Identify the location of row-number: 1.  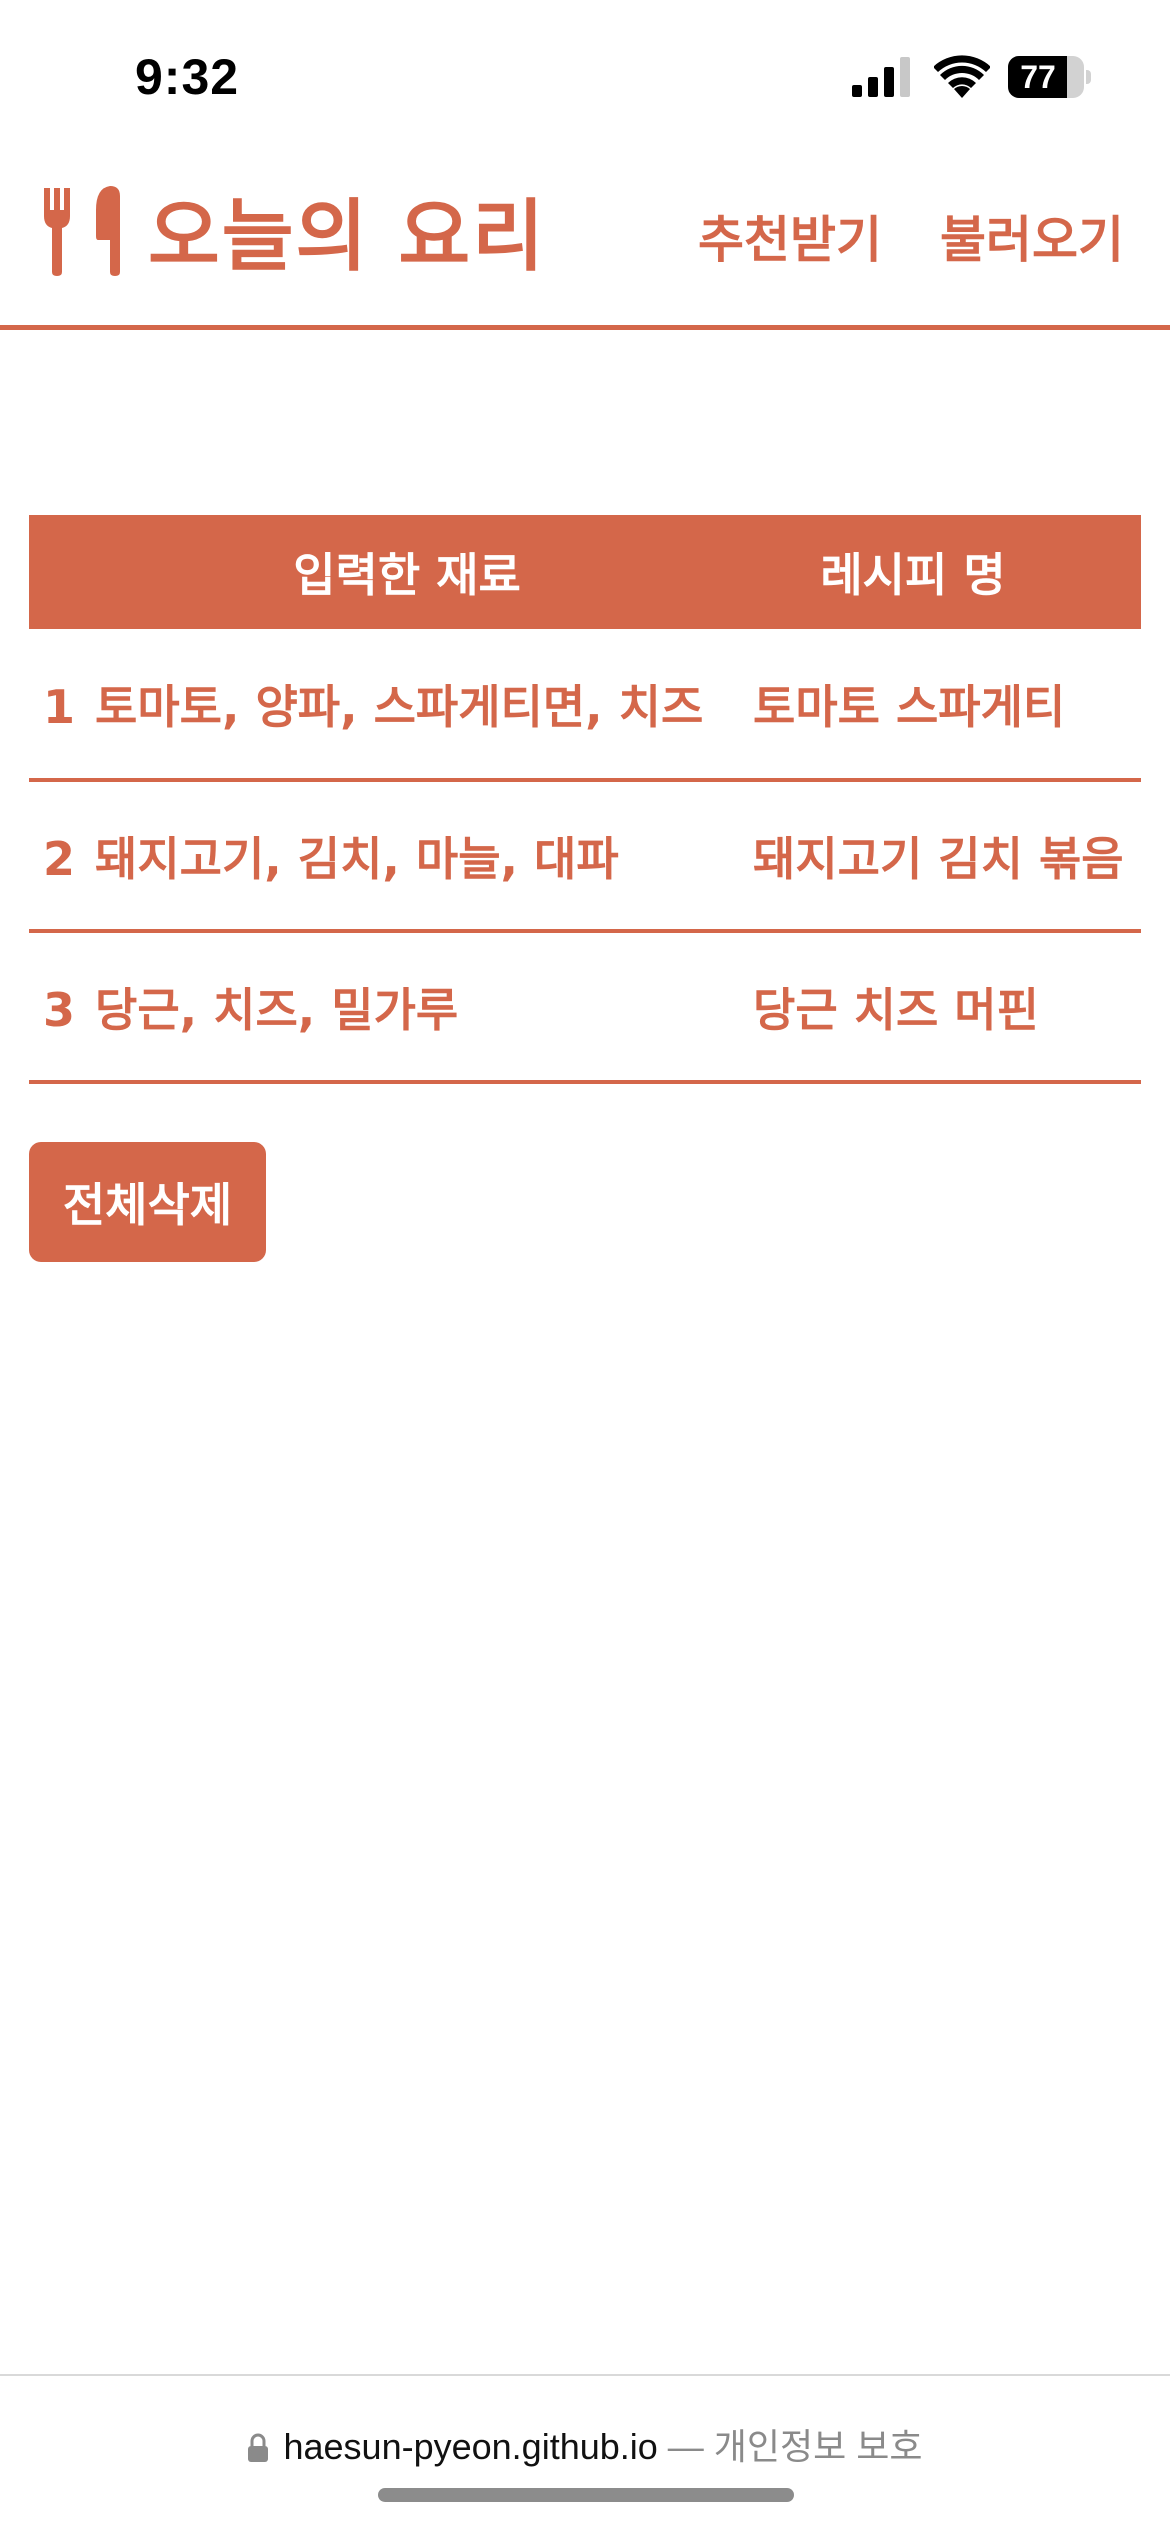
(59, 706).